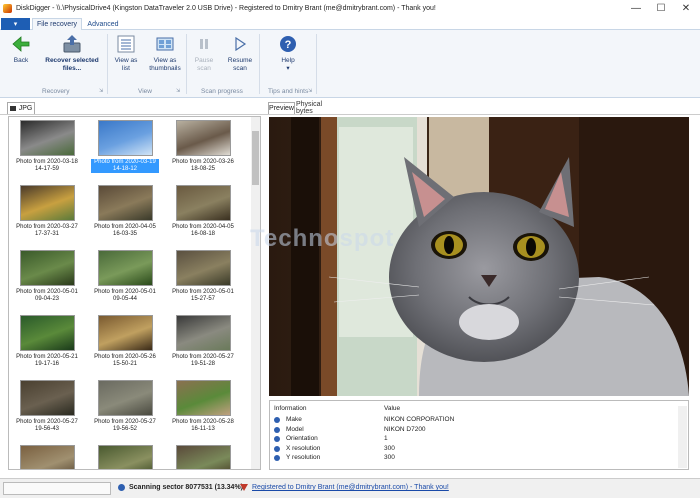 This screenshot has height=498, width=700. Describe the element at coordinates (125, 276) in the screenshot. I see `thumbnail-item: Photo from 2020-05-01 09-05-44` at that location.